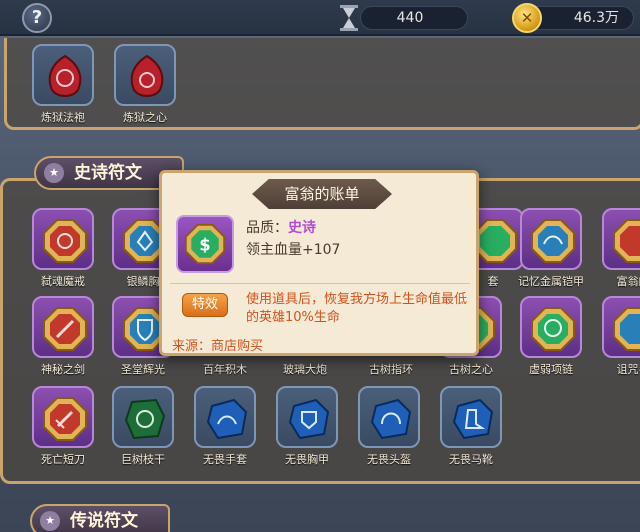  Describe the element at coordinates (471, 459) in the screenshot. I see `rune-label: 无畏马靴` at that location.